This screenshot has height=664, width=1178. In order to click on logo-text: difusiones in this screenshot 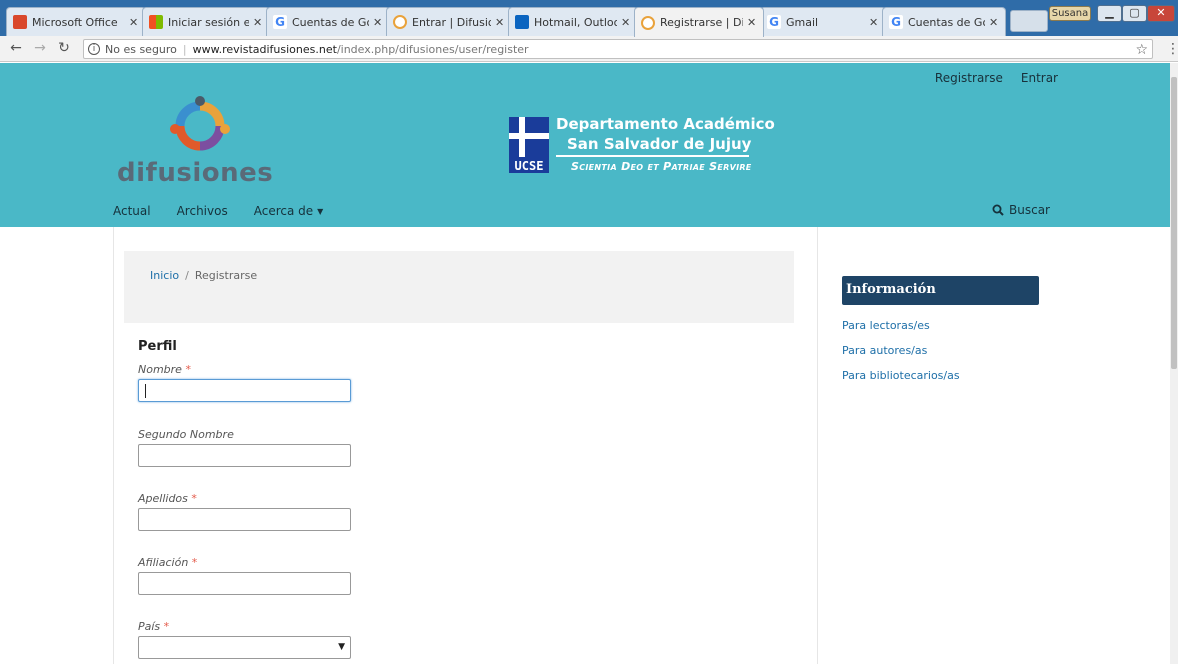, I will do `click(195, 173)`.